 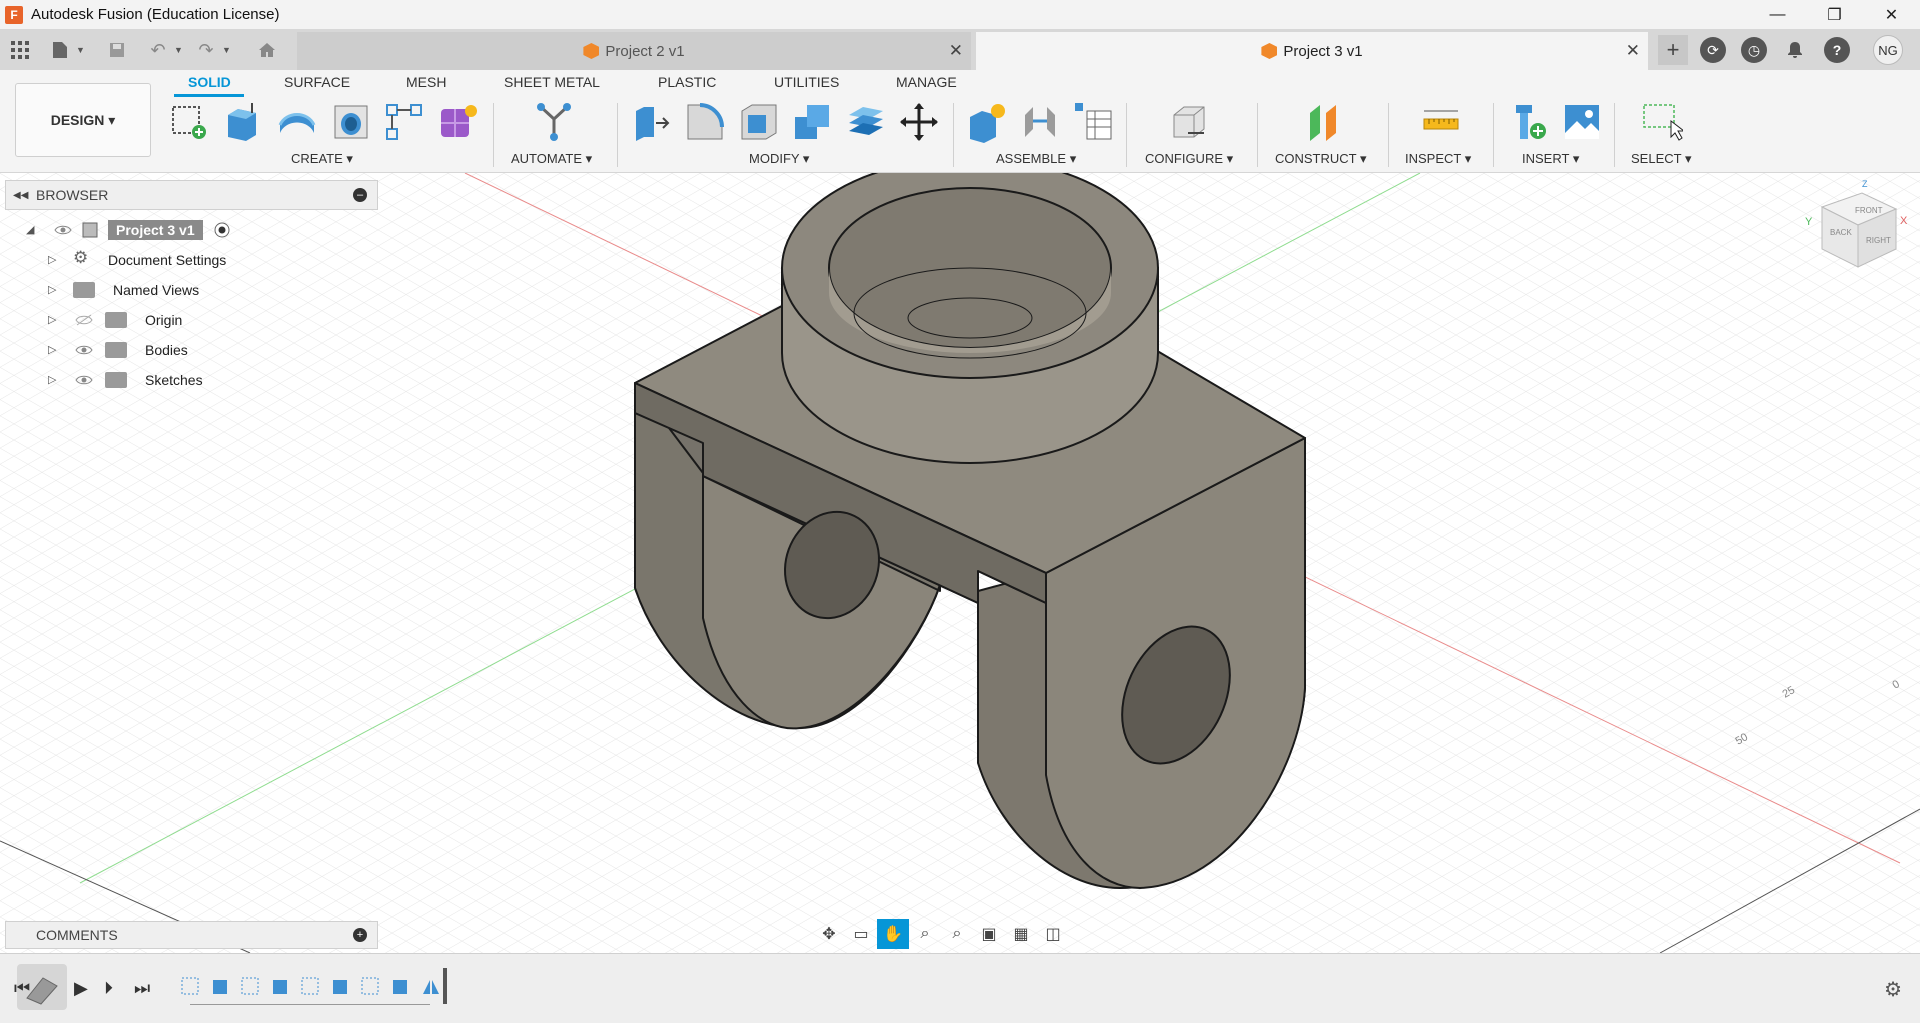 What do you see at coordinates (987, 122) in the screenshot?
I see `new-component-icon` at bounding box center [987, 122].